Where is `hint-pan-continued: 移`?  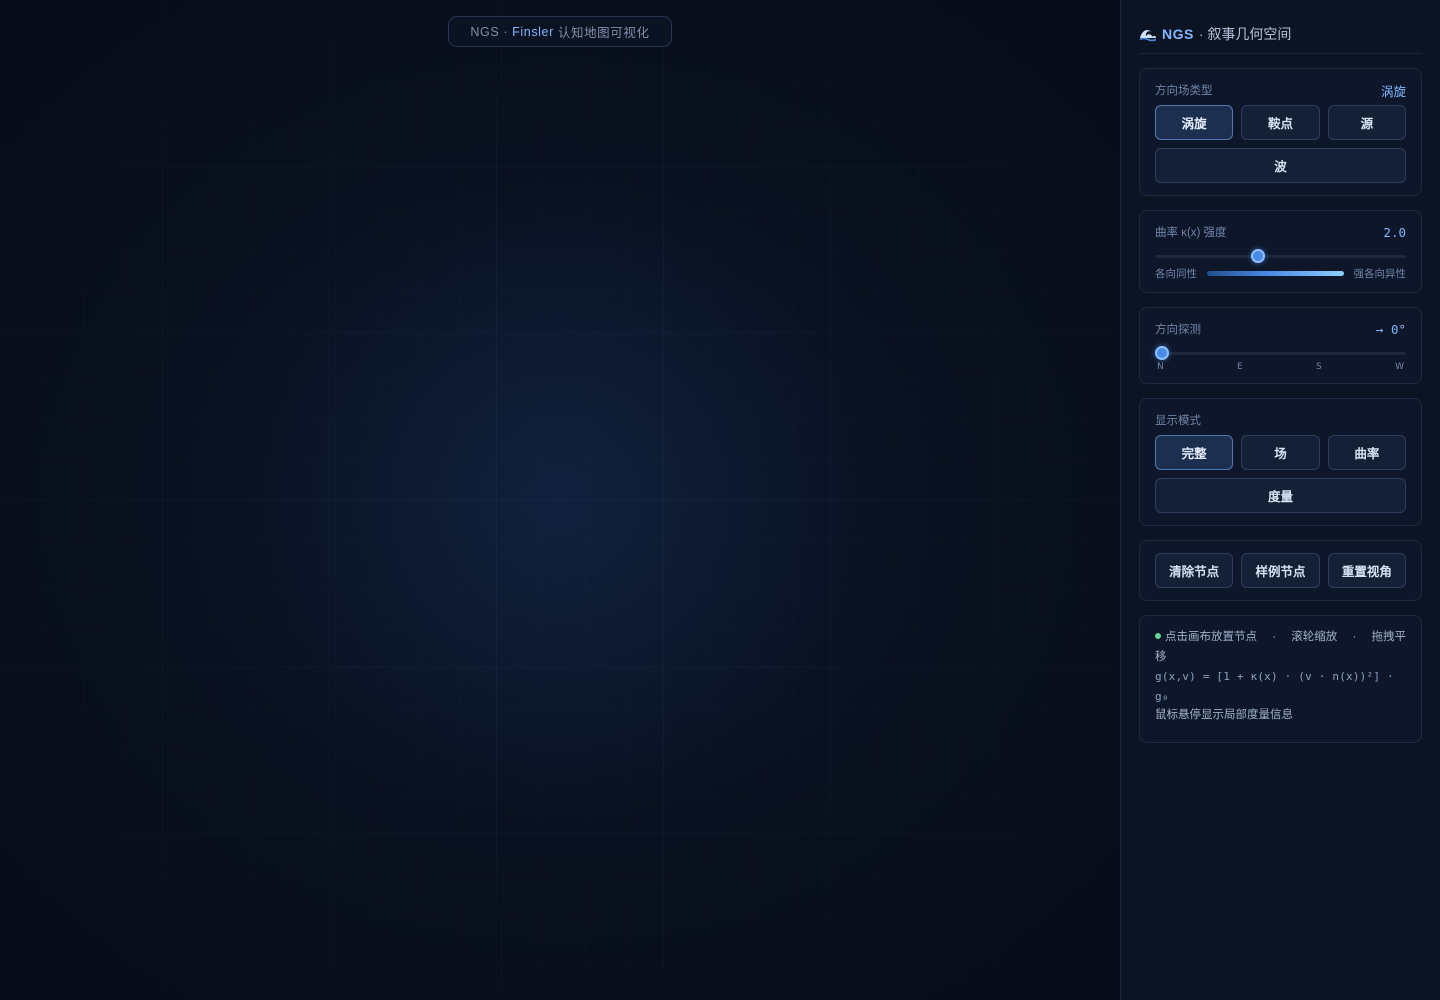
hint-pan-continued: 移 is located at coordinates (1161, 656).